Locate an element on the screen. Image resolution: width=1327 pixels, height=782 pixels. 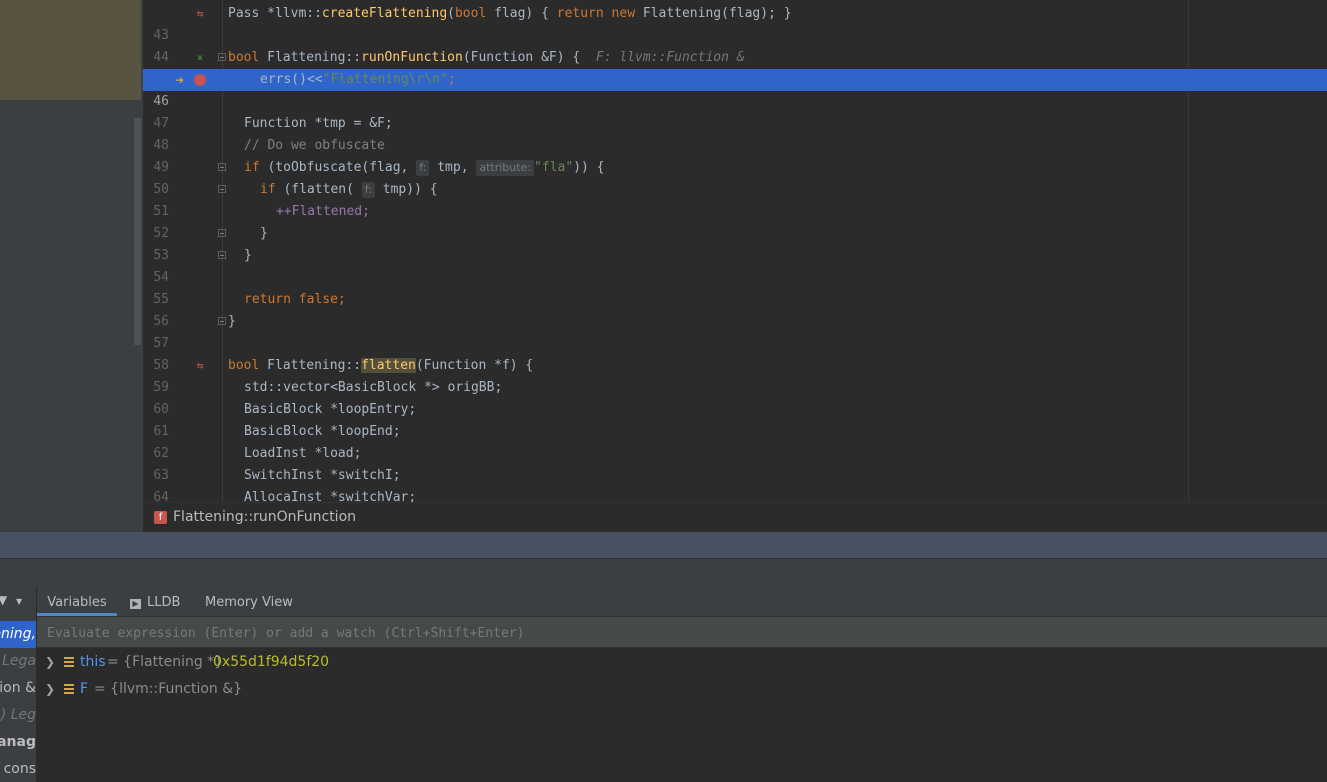
frame-row: anag is located at coordinates (18, 742).